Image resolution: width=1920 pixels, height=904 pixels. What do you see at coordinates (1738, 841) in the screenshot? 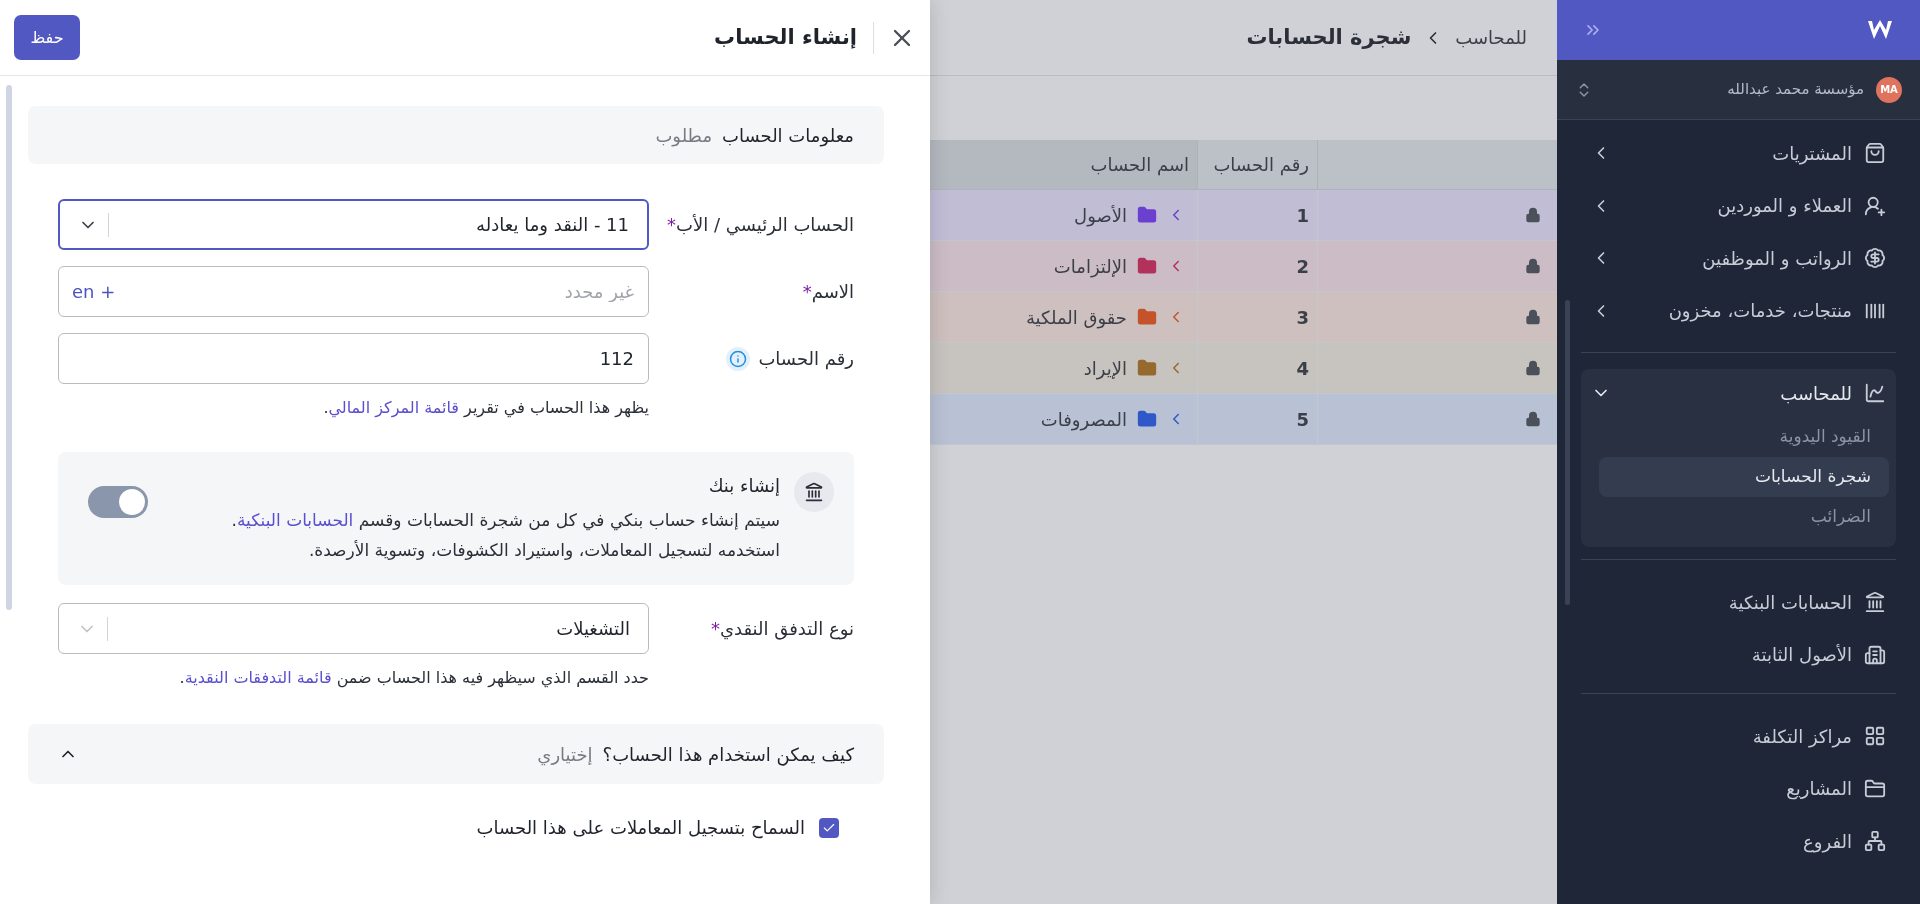
I see `sidebar-item: الفروع` at bounding box center [1738, 841].